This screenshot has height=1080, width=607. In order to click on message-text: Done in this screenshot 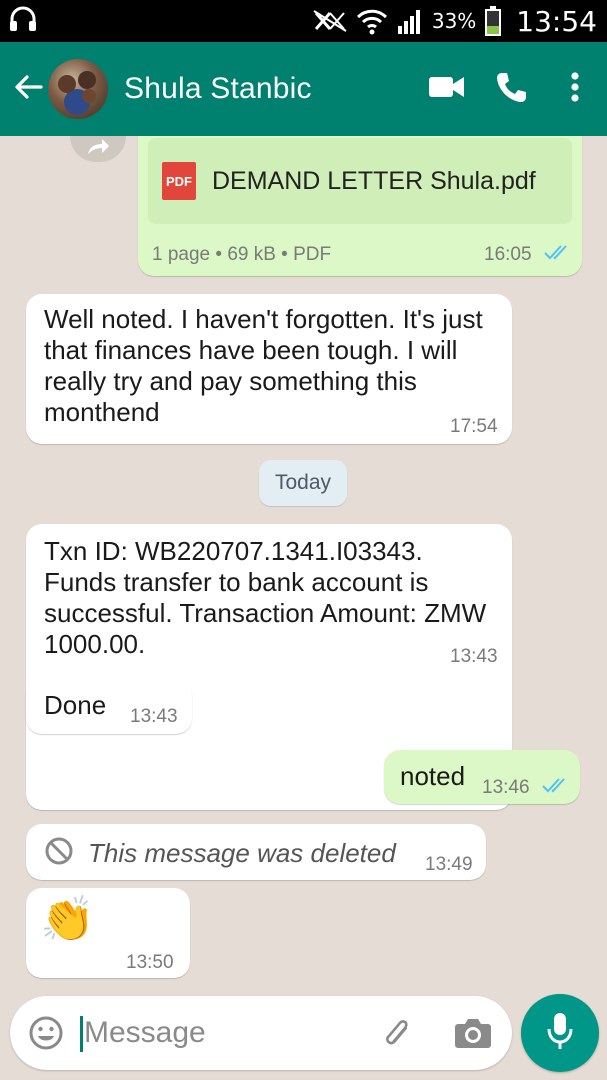, I will do `click(75, 705)`.